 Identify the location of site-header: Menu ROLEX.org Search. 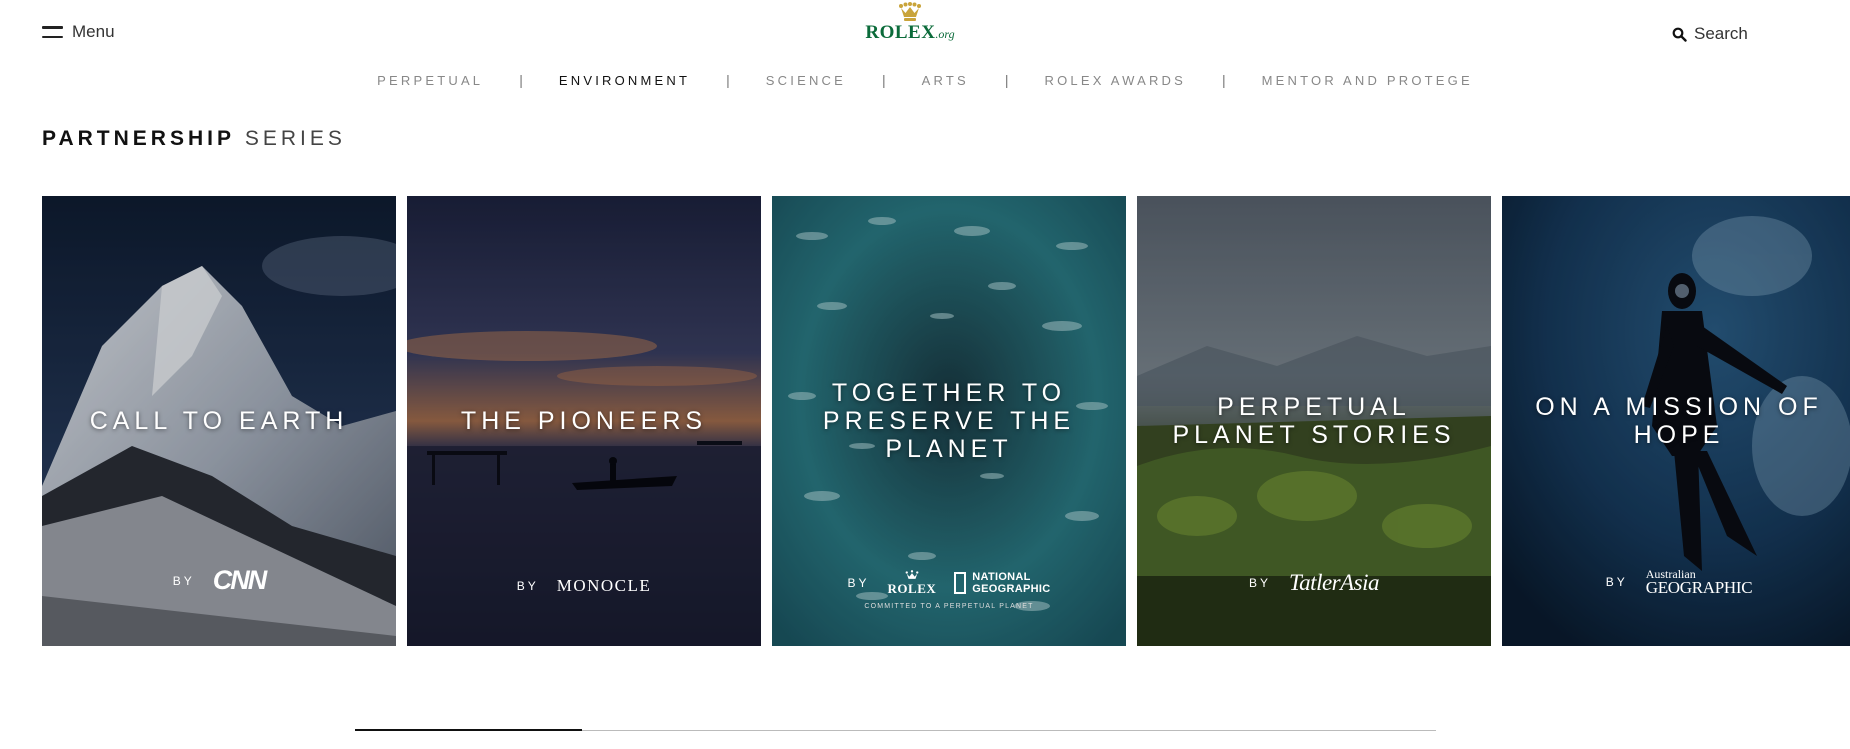
(925, 35).